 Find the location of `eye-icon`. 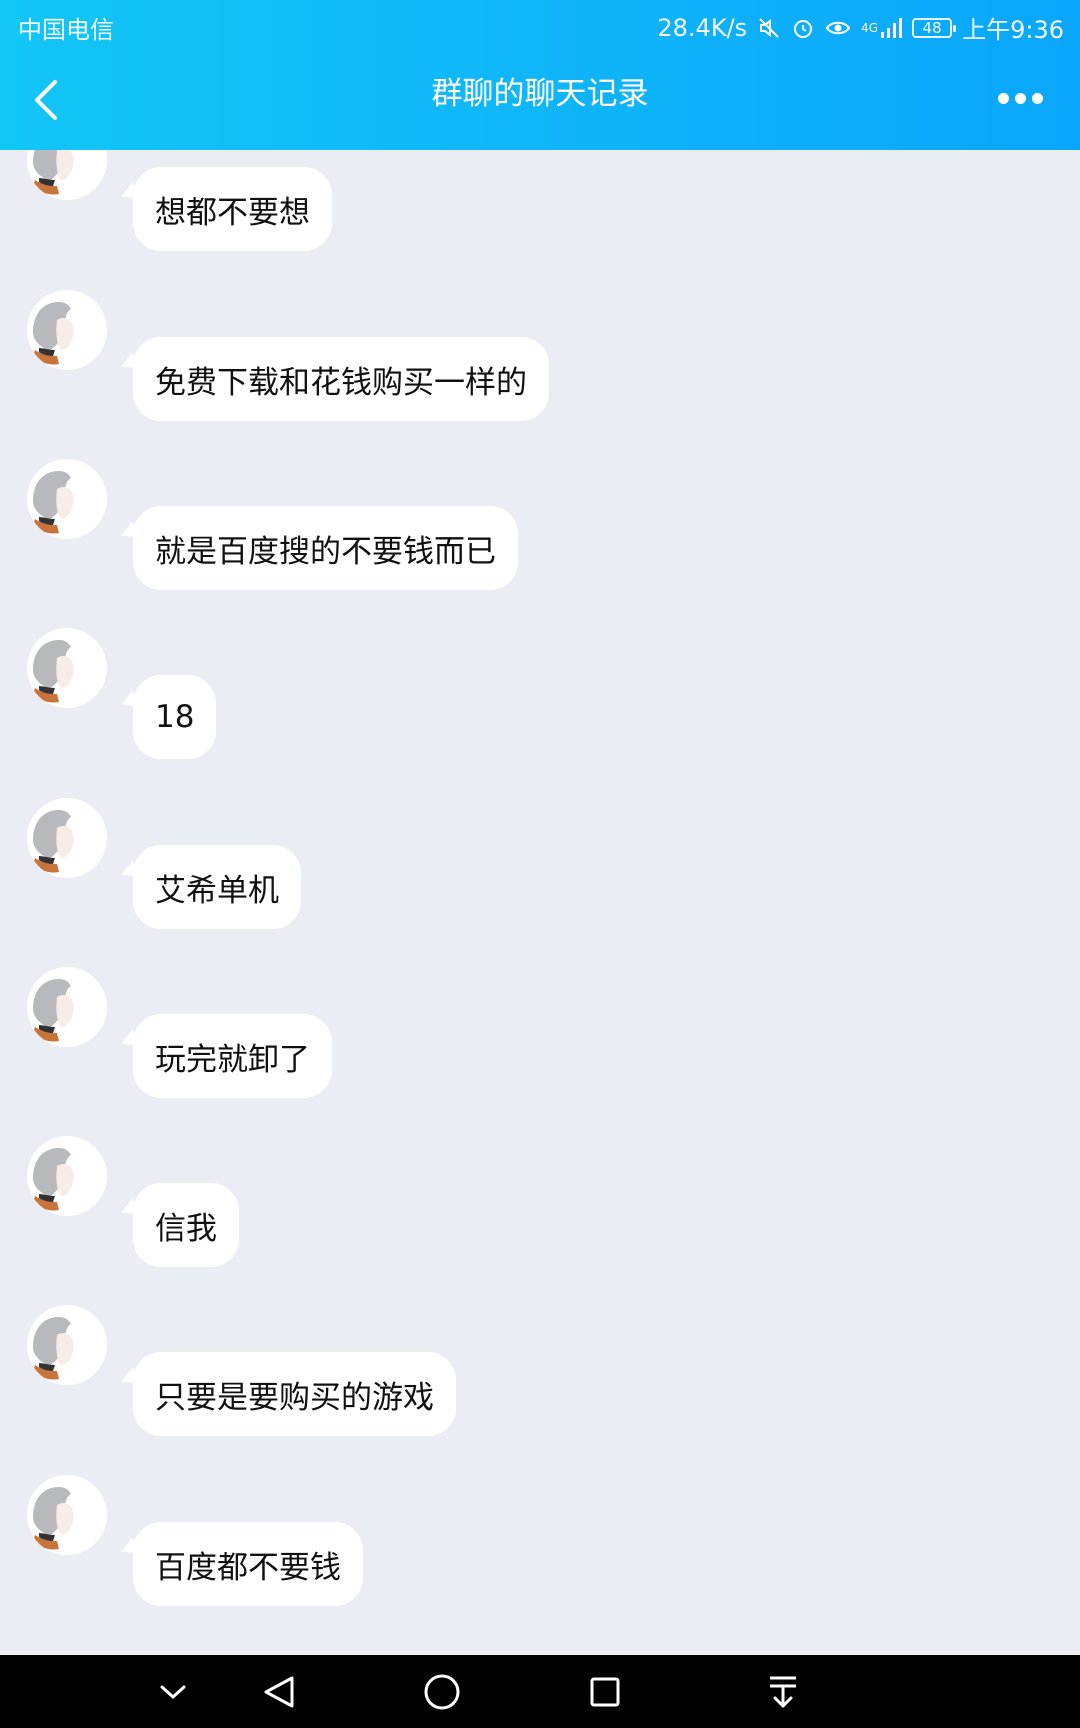

eye-icon is located at coordinates (838, 28).